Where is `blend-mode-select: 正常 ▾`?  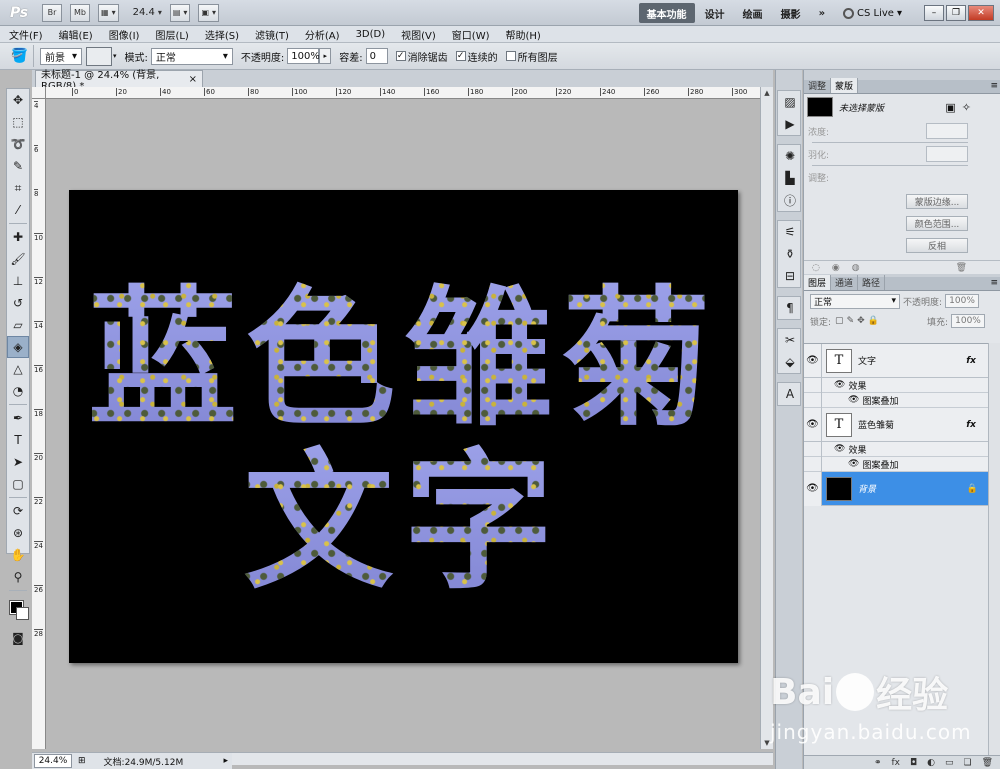 blend-mode-select: 正常 ▾ is located at coordinates (191, 56).